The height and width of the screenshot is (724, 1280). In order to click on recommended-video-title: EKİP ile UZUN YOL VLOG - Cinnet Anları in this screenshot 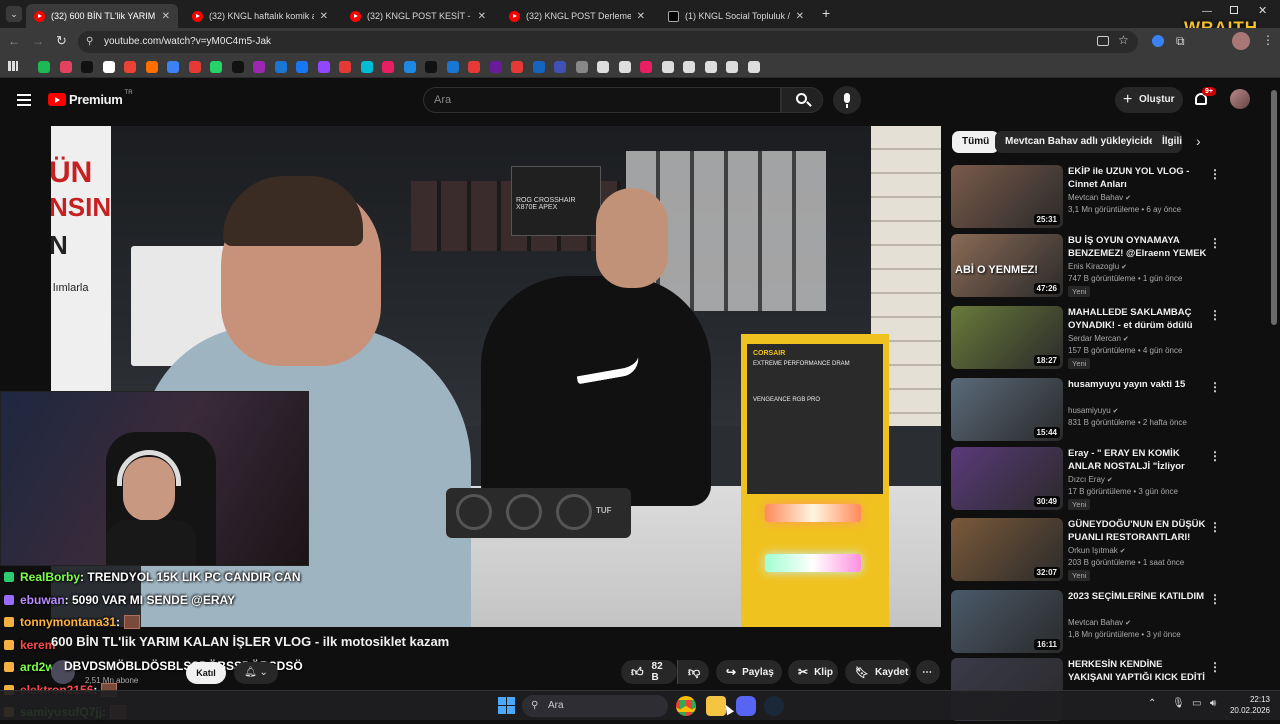, I will do `click(1138, 178)`.